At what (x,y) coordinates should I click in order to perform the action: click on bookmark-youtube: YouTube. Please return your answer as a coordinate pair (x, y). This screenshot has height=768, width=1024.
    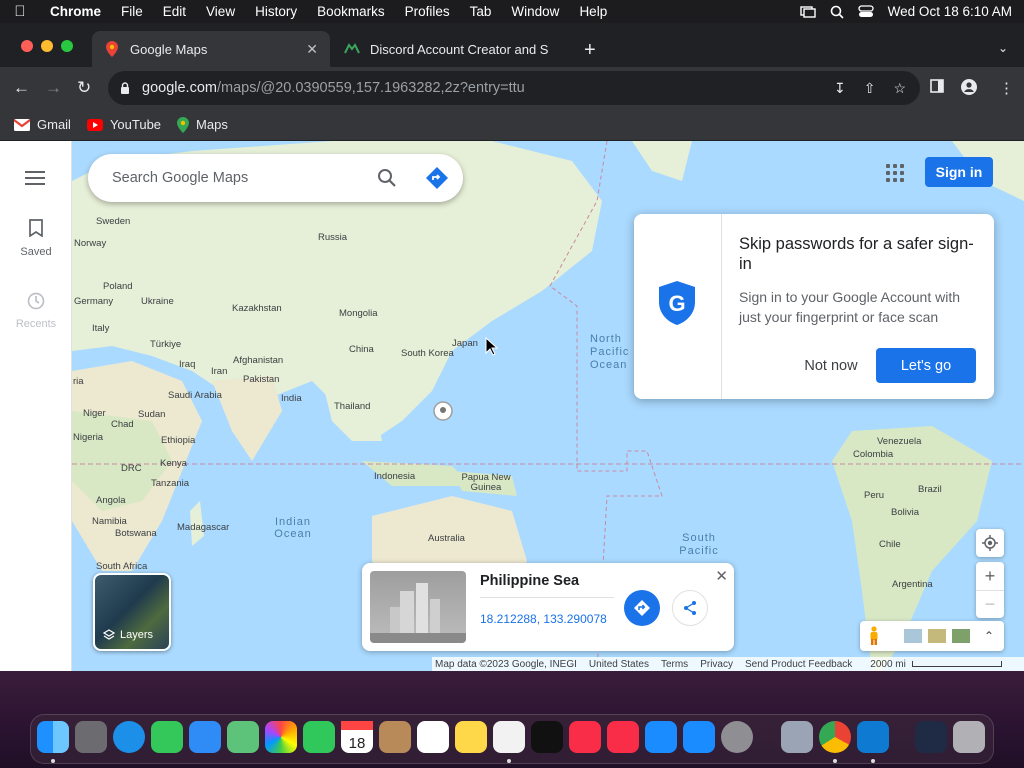
    Looking at the image, I should click on (123, 124).